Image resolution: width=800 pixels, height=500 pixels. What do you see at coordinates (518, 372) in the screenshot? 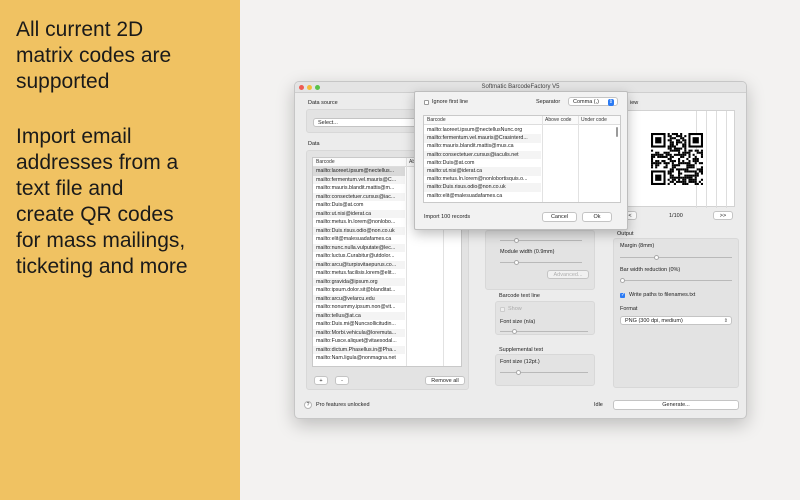
I see `supplemental-font-size-knob` at bounding box center [518, 372].